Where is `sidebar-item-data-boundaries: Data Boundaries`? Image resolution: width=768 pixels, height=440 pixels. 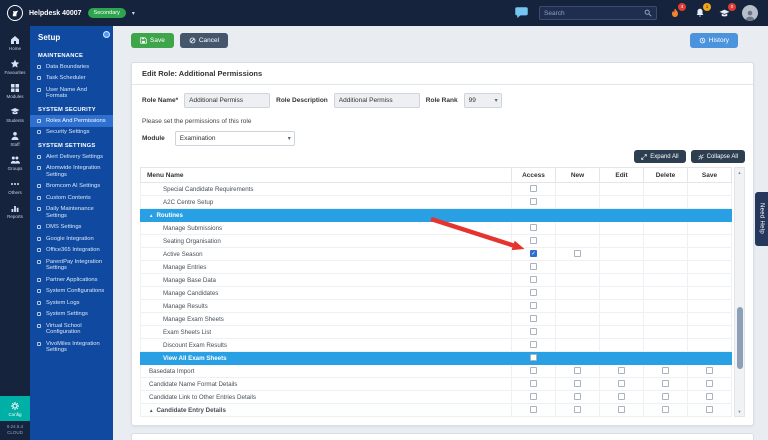
sidebar-item-data-boundaries: Data Boundaries is located at coordinates (71, 67).